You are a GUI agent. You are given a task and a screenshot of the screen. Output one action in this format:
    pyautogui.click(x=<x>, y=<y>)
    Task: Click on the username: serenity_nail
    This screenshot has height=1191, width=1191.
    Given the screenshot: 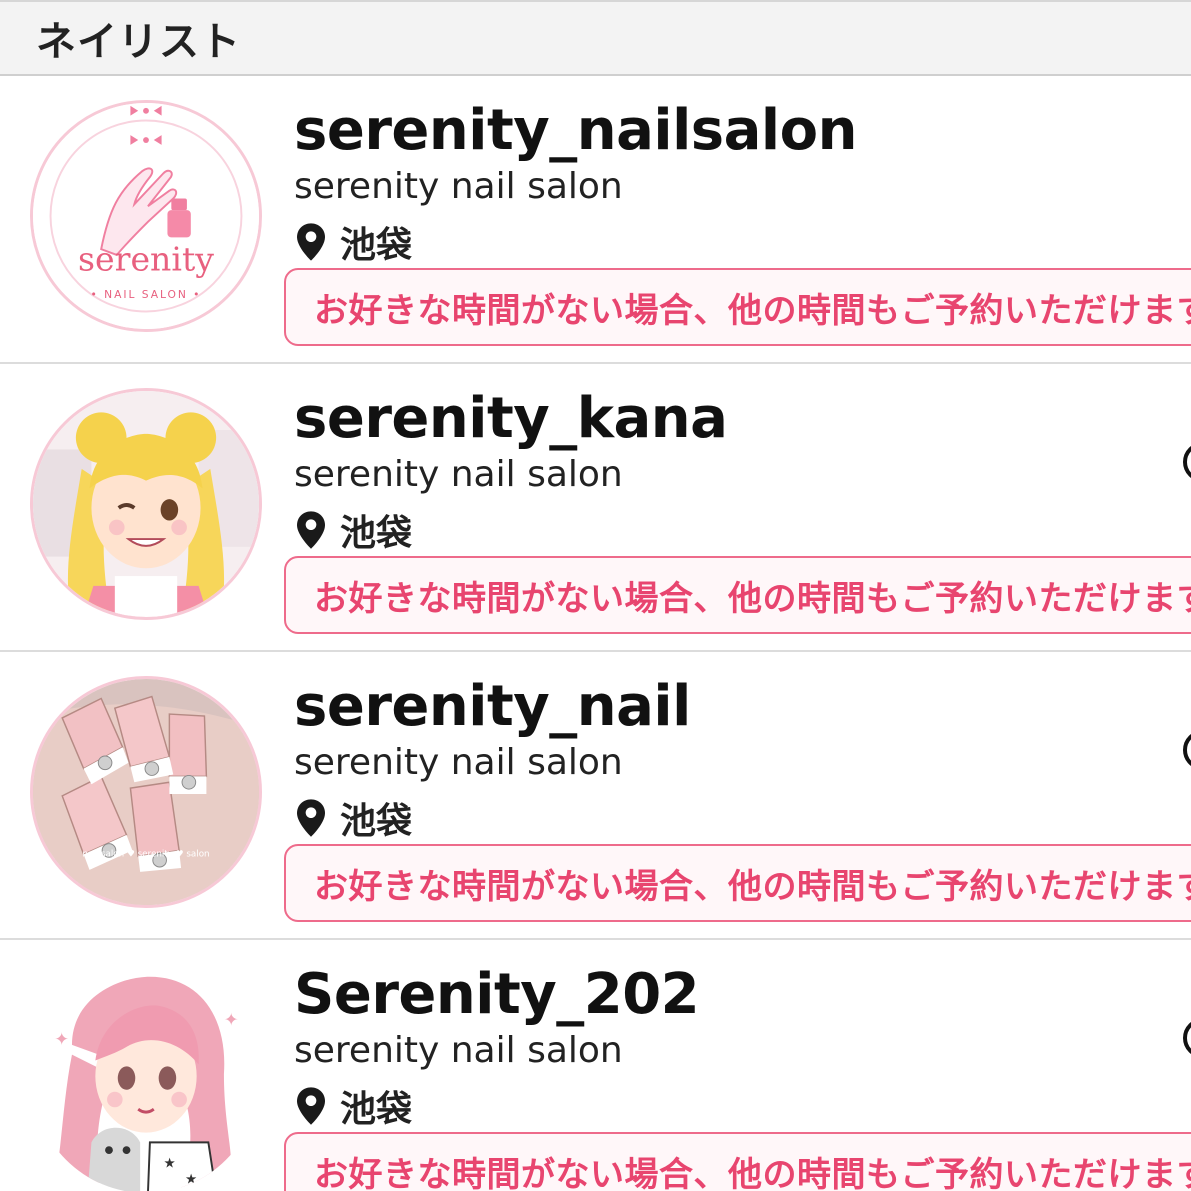 What is the action you would take?
    pyautogui.click(x=492, y=706)
    